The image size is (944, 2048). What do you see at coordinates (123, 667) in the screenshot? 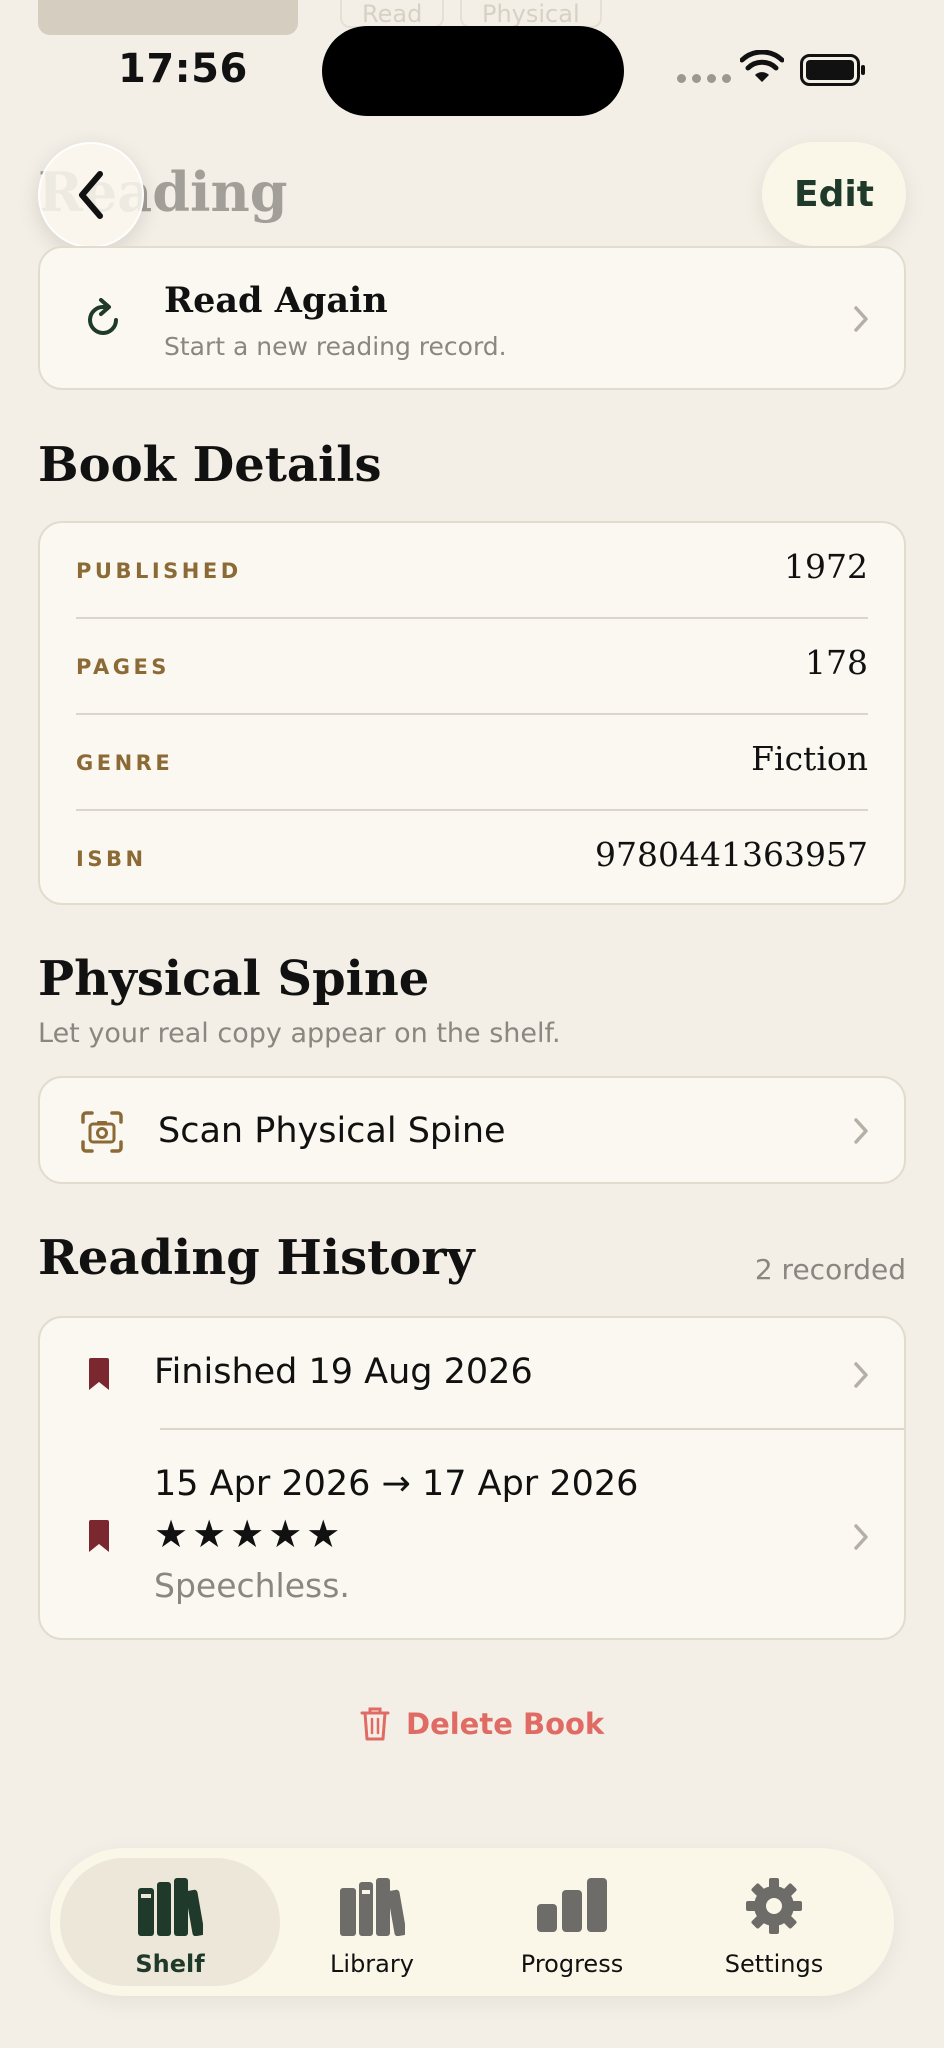
I see `detail-label: PAGES` at bounding box center [123, 667].